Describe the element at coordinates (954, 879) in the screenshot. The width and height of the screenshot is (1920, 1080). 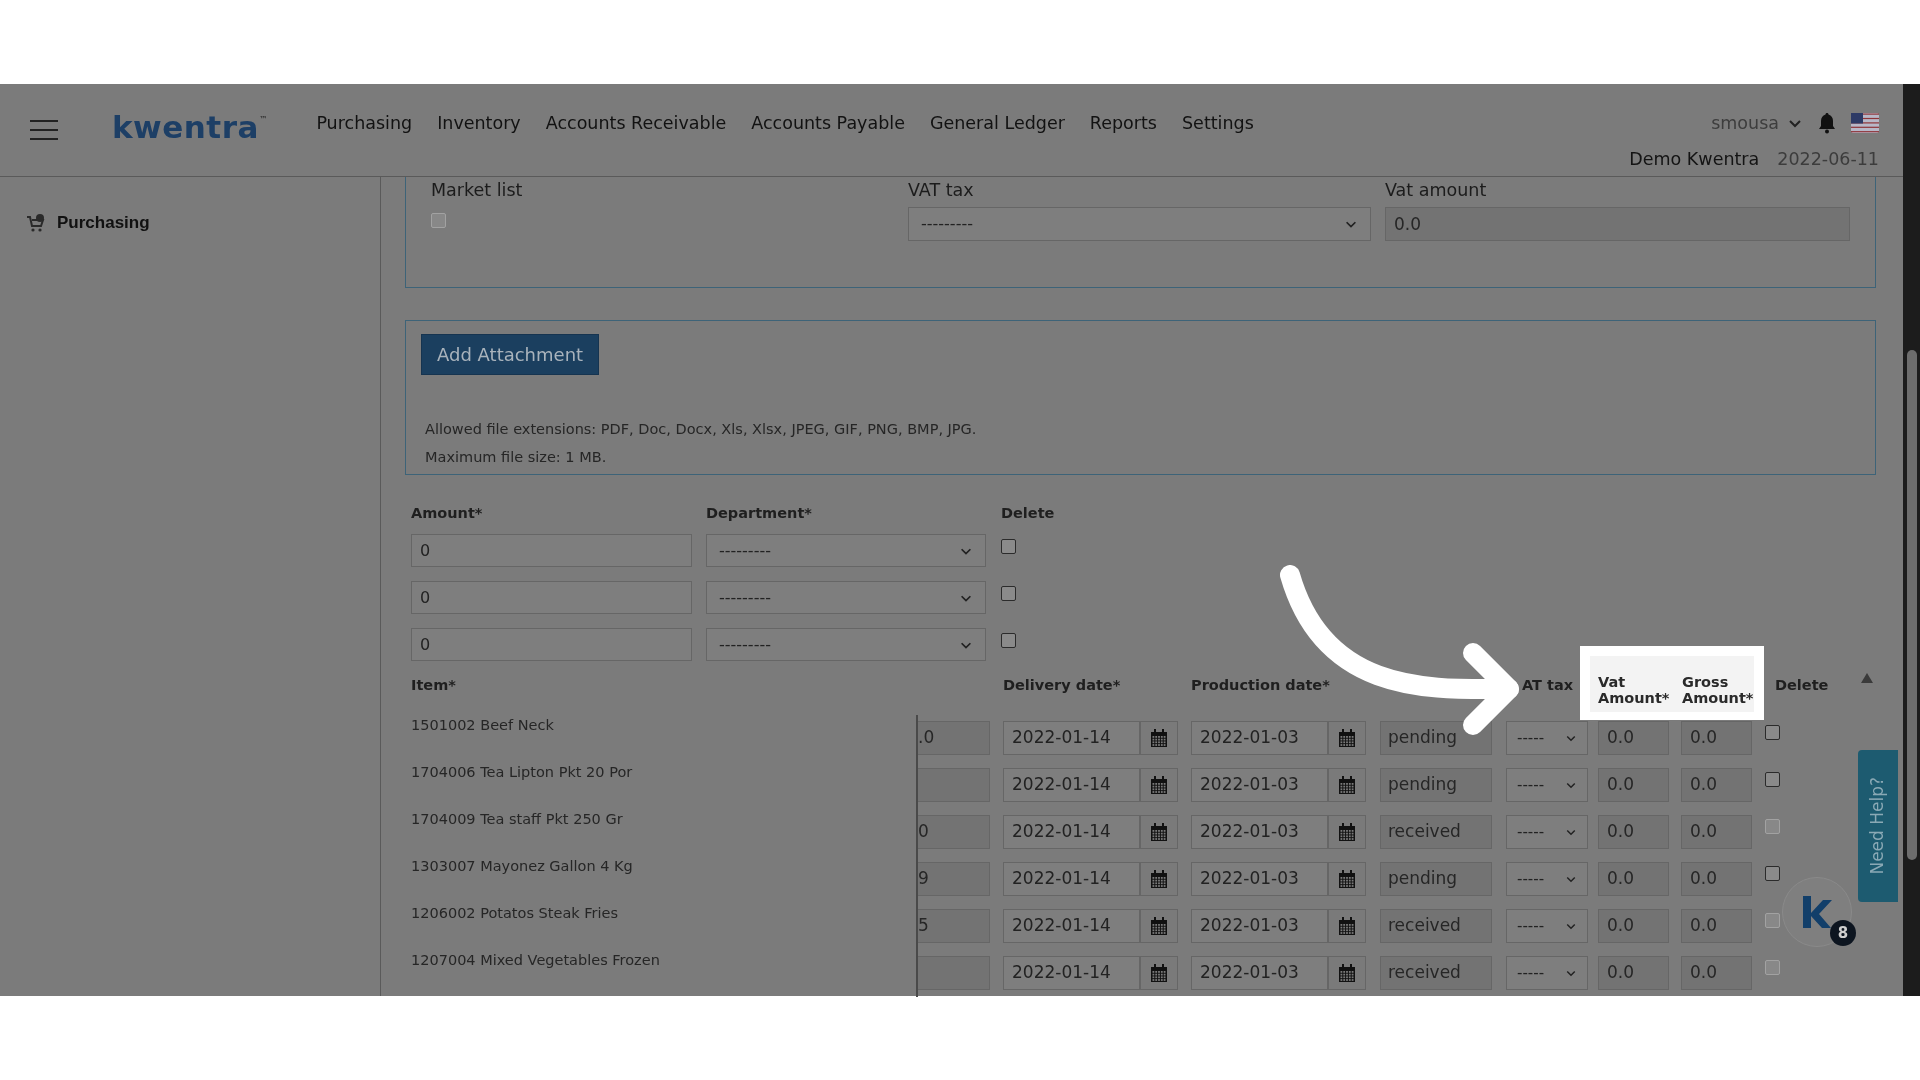
I see `quantity-input: 9` at that location.